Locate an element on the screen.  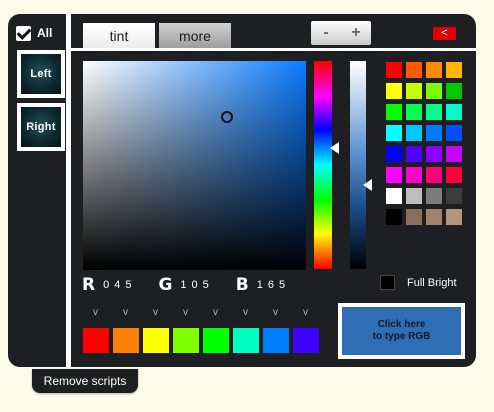
preset-arrows: vvvvvvvv is located at coordinates (213, 312).